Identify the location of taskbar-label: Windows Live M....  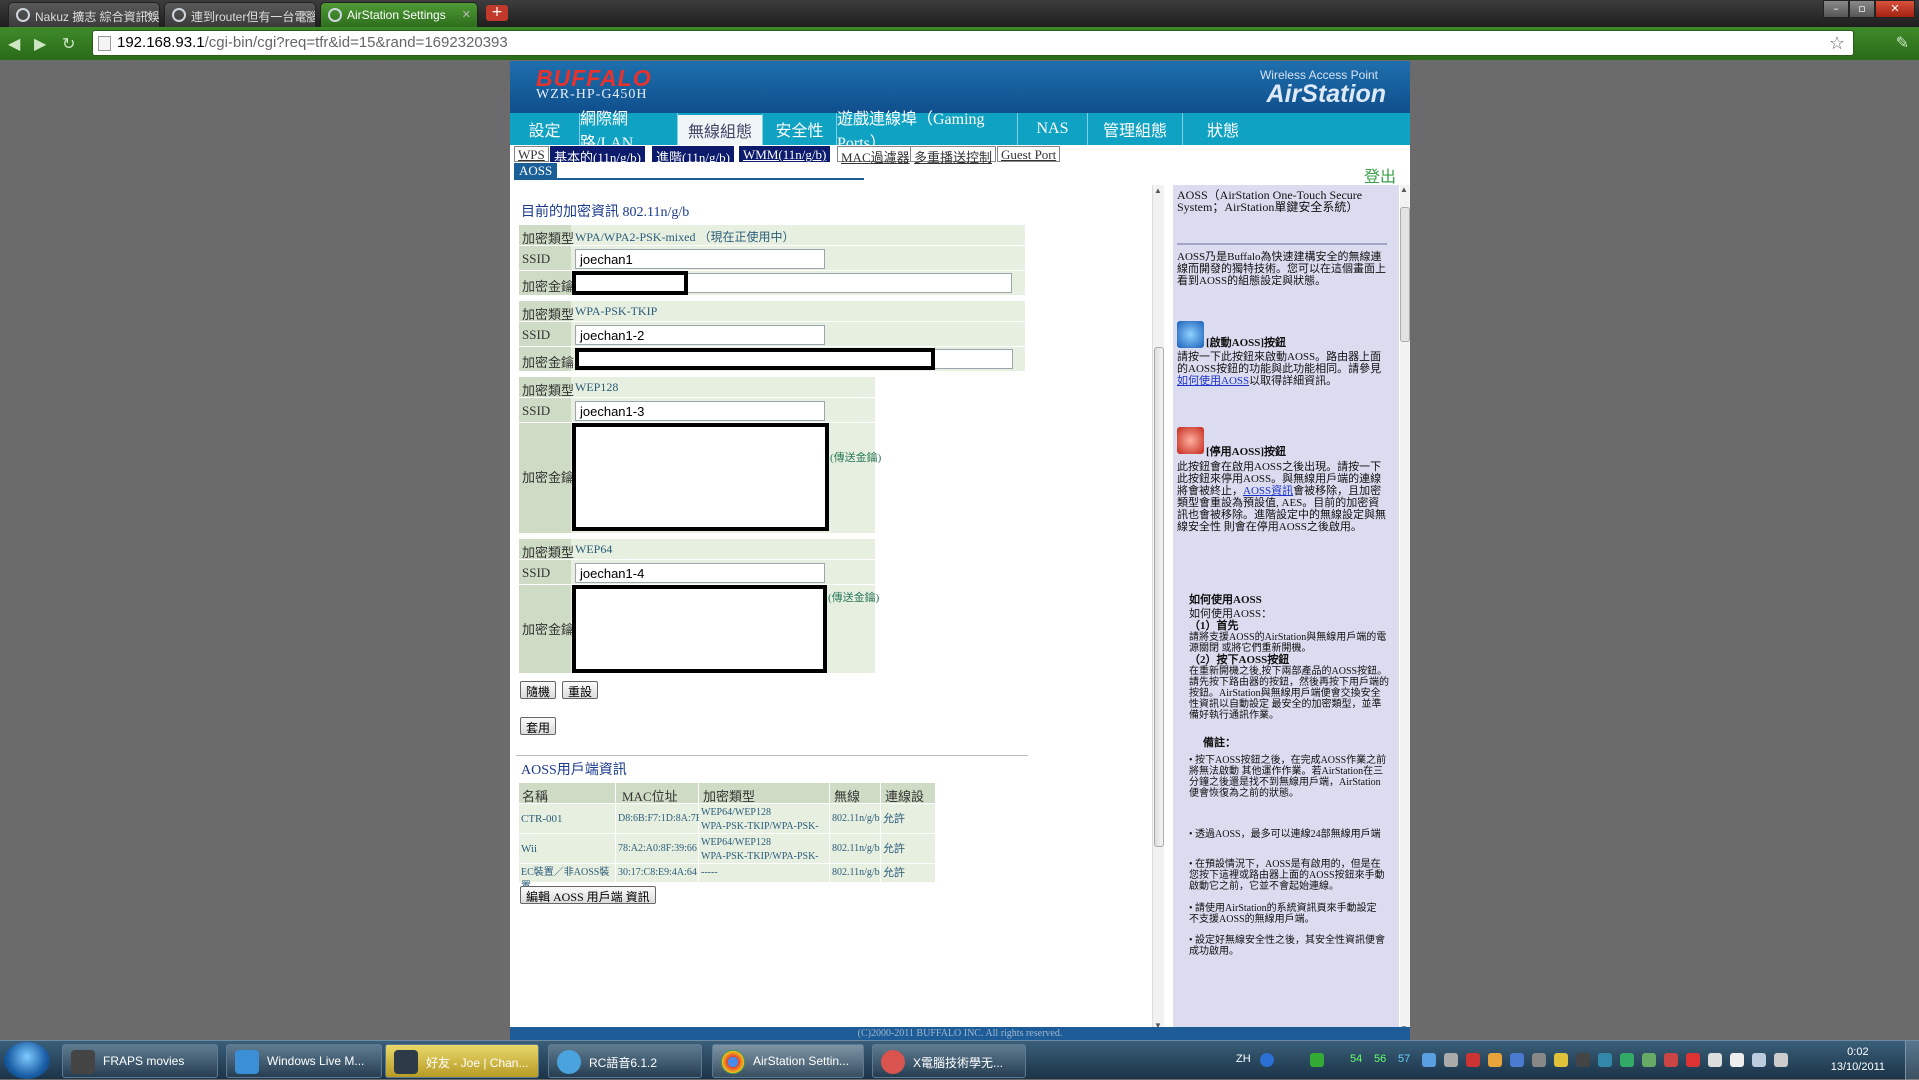
(316, 1061).